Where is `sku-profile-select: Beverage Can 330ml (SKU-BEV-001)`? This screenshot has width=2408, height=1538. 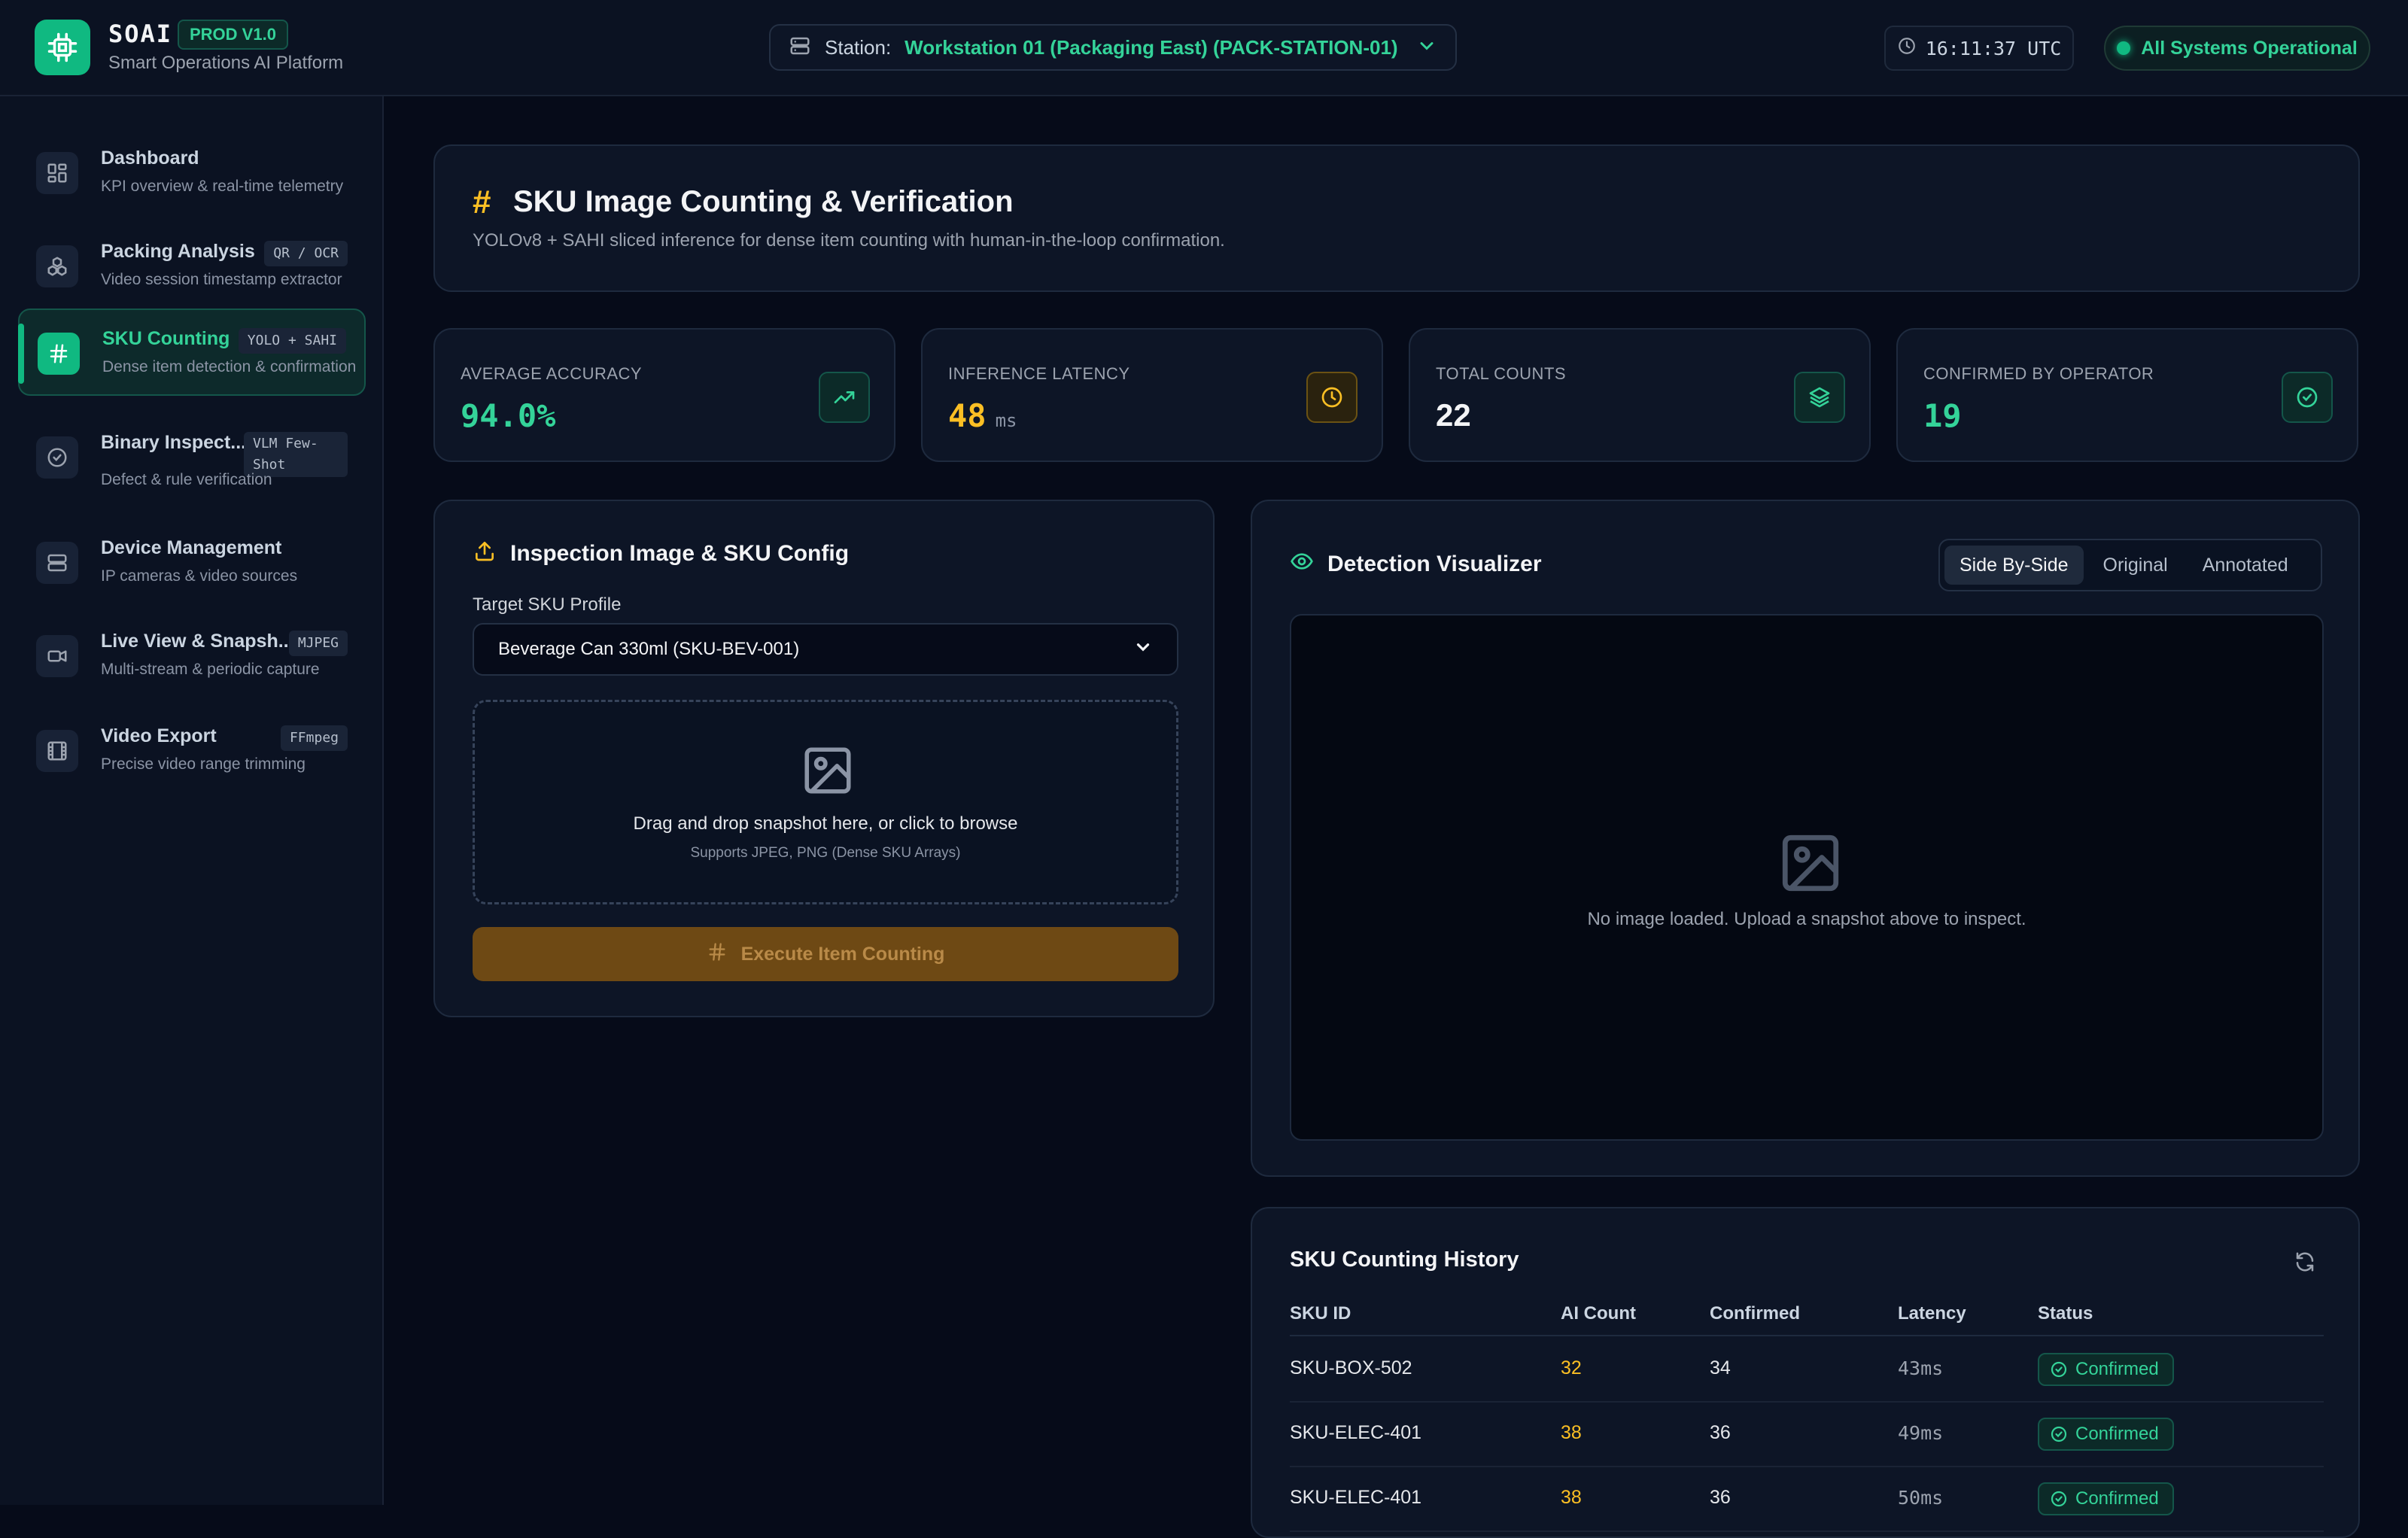 sku-profile-select: Beverage Can 330ml (SKU-BEV-001) is located at coordinates (825, 650).